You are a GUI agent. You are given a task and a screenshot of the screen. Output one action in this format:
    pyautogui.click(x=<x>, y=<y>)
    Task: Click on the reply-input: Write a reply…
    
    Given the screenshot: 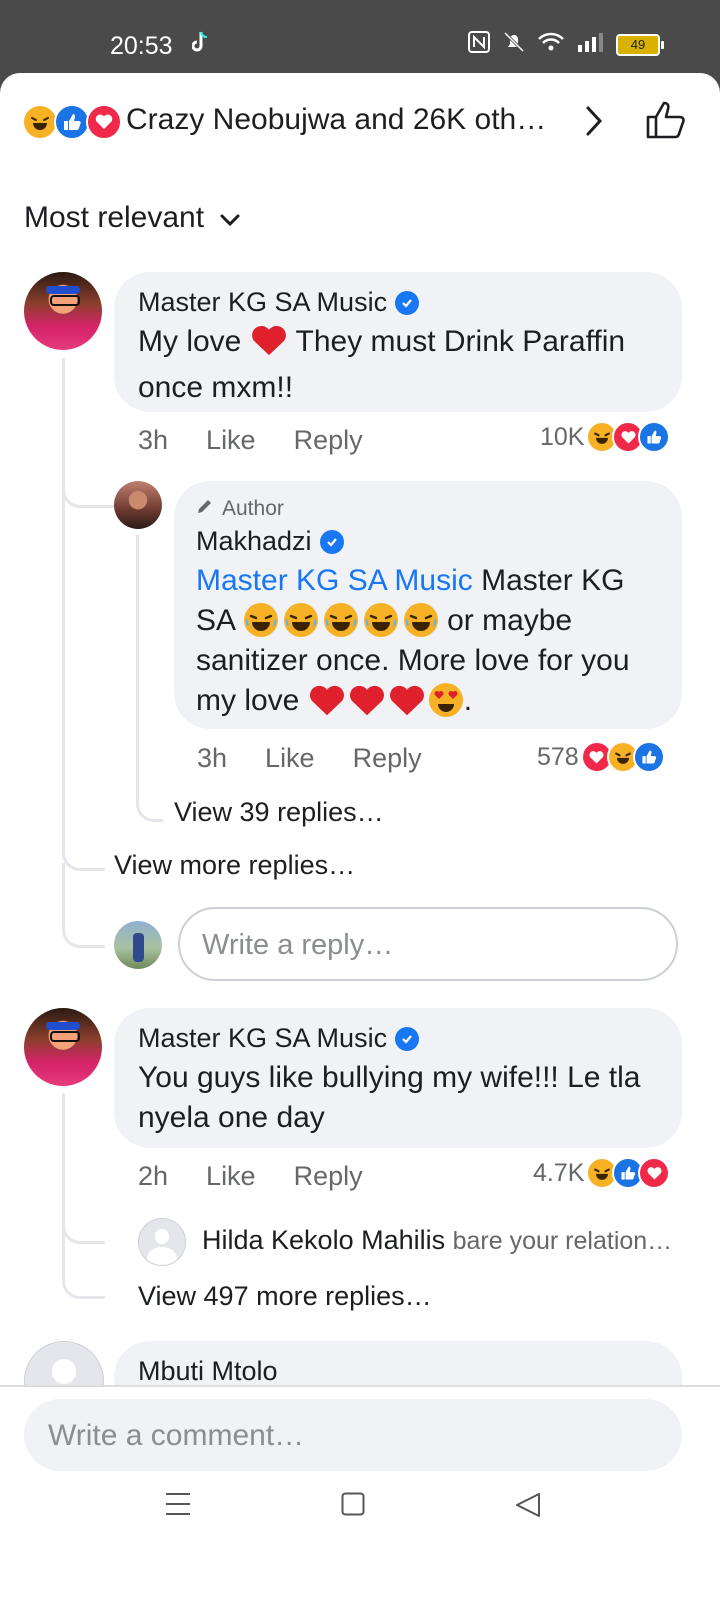 What is the action you would take?
    pyautogui.click(x=428, y=944)
    